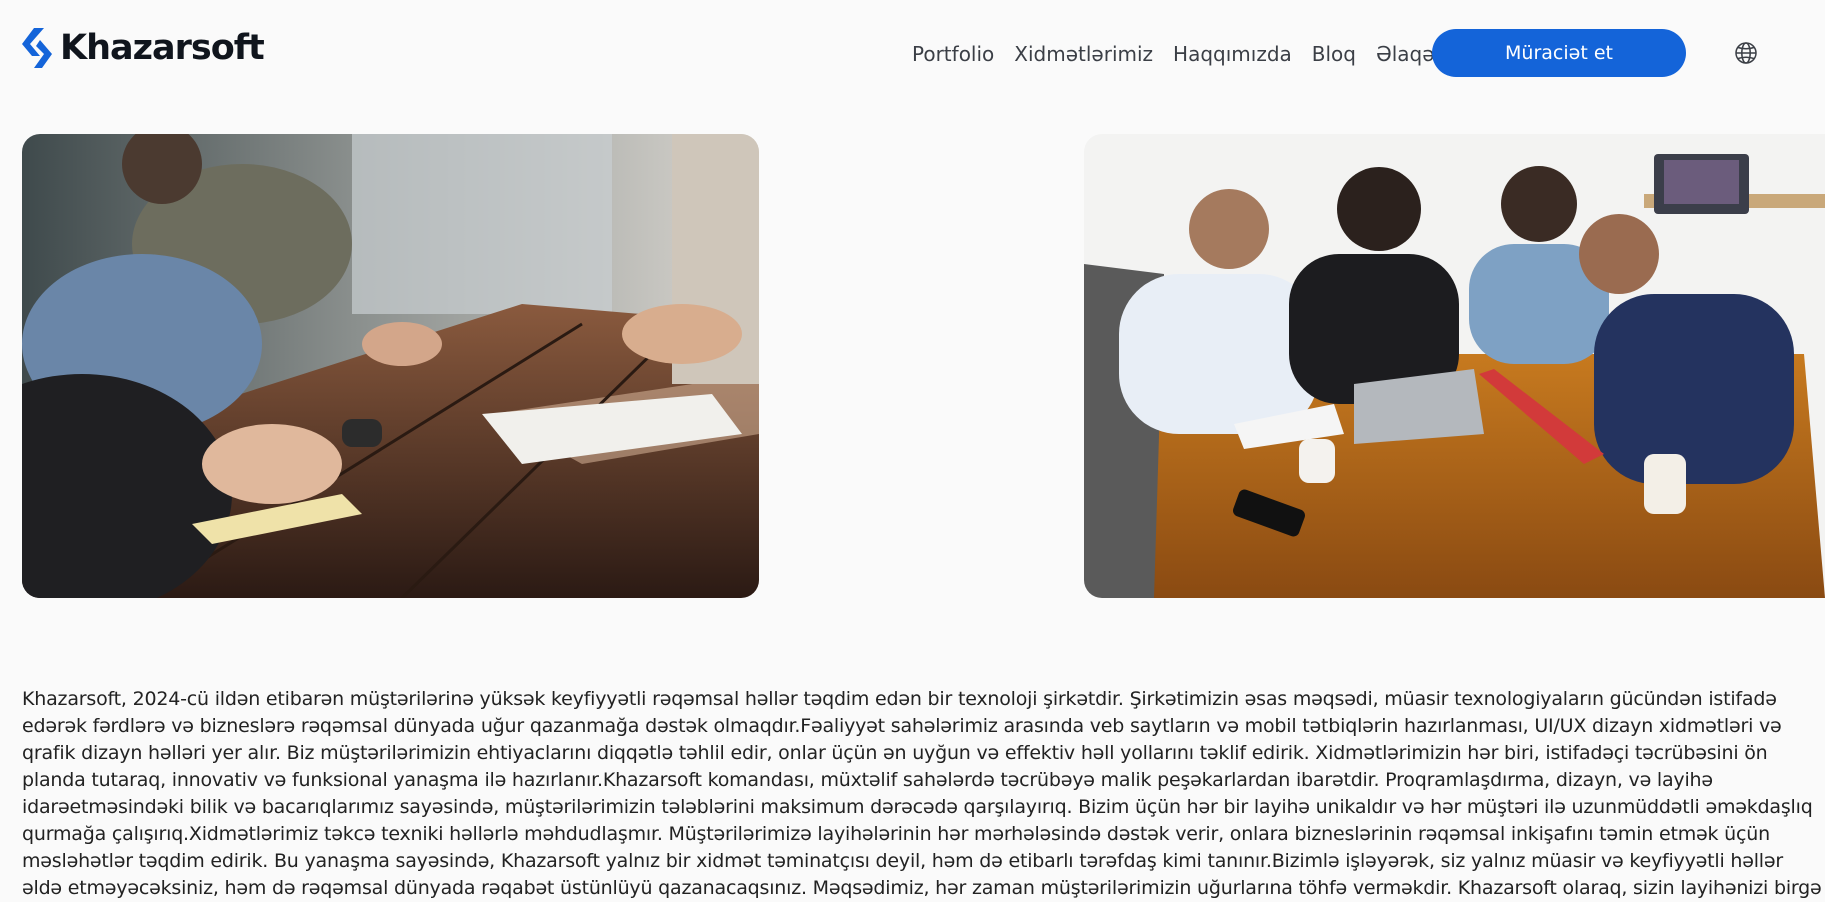 This screenshot has height=902, width=1825. I want to click on nav-item-about: Haqqımızda, so click(1232, 54).